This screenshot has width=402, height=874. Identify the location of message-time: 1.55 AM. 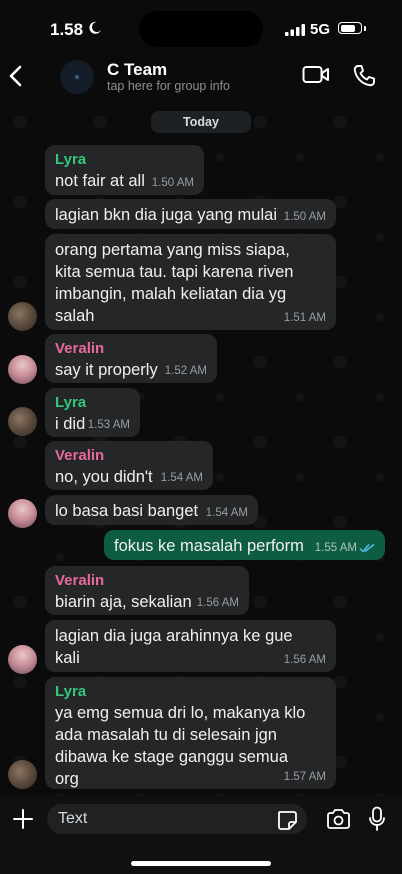
(345, 548).